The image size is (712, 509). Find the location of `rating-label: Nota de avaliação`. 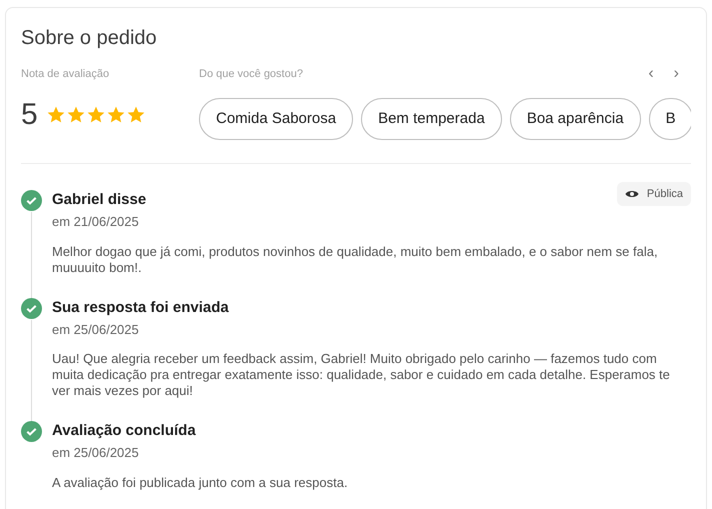

rating-label: Nota de avaliação is located at coordinates (65, 74).